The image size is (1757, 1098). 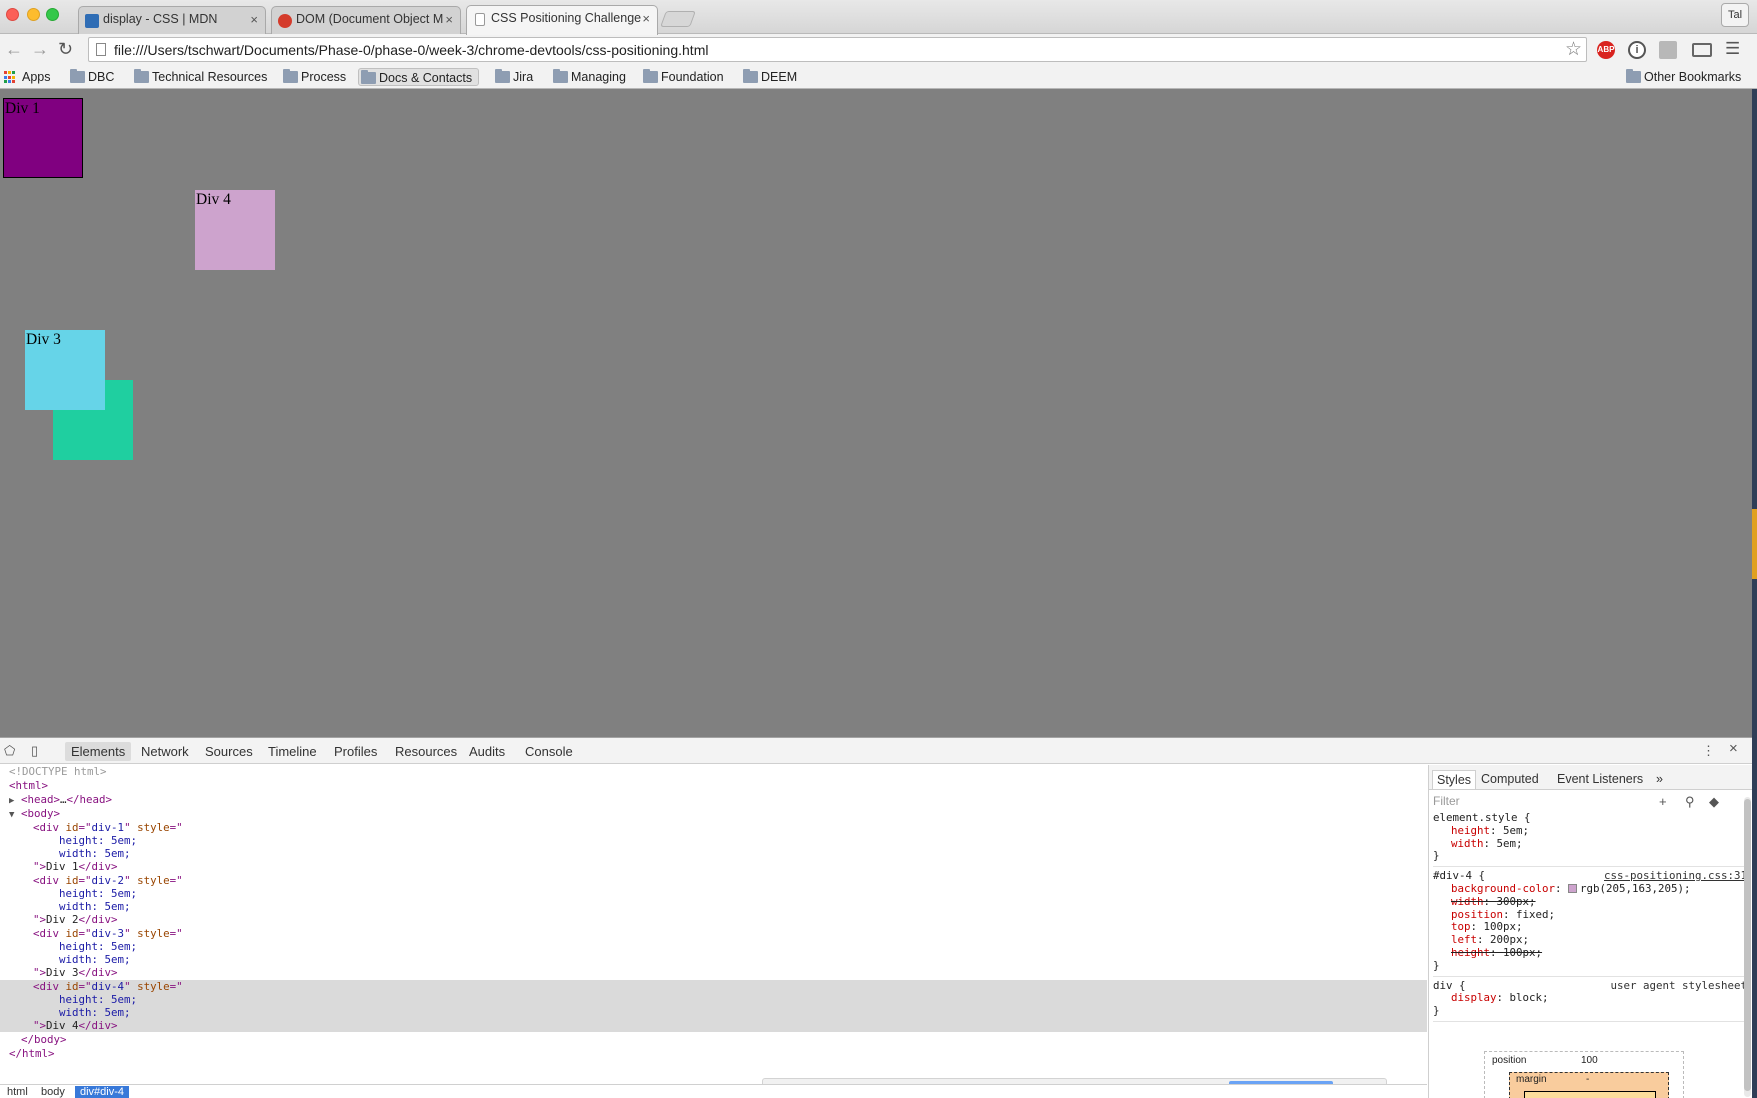 I want to click on reload-icon: ↻, so click(x=65, y=49).